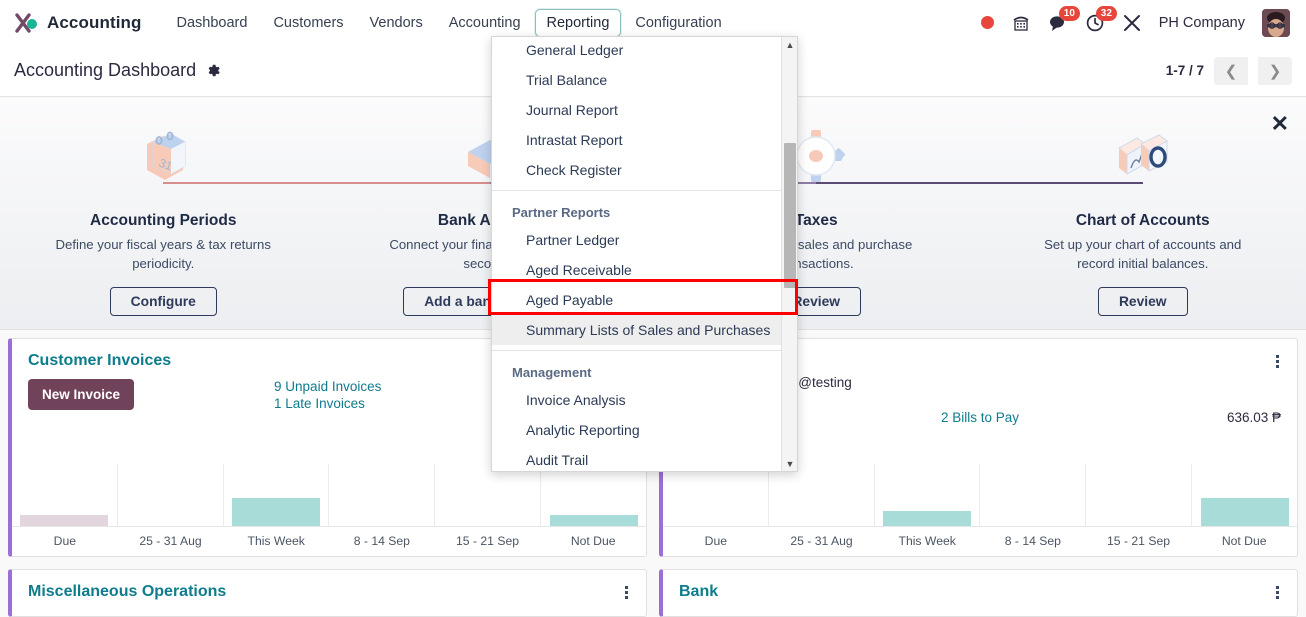  Describe the element at coordinates (81, 394) in the screenshot. I see `new-invoice-button: New Invoice` at that location.